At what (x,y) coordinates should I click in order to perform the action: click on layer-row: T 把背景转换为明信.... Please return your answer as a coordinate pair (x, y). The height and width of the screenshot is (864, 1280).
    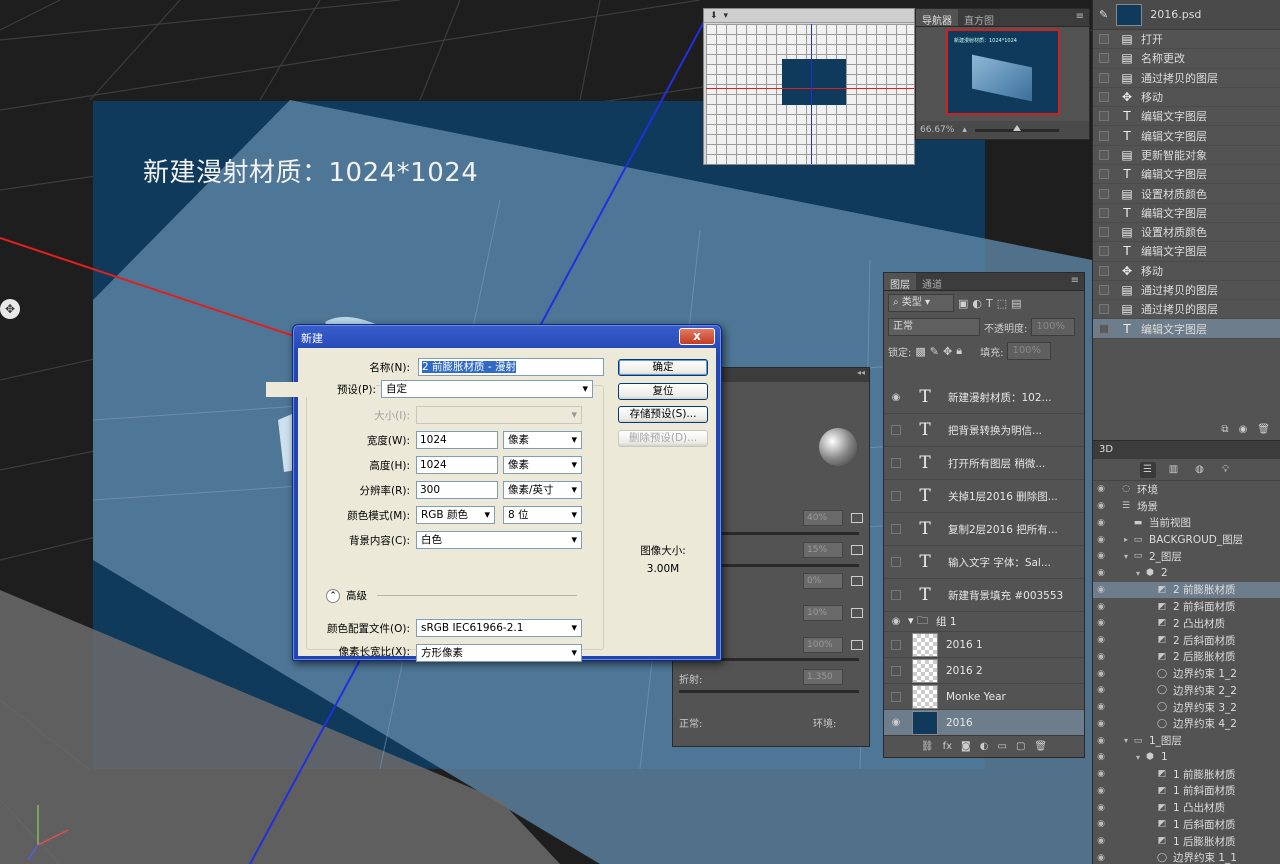
    Looking at the image, I should click on (984, 430).